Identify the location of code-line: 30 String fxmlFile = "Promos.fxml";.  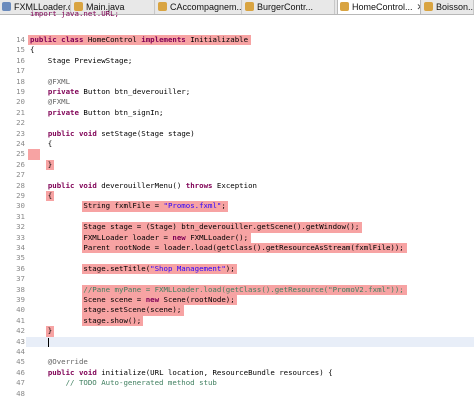
(237, 206).